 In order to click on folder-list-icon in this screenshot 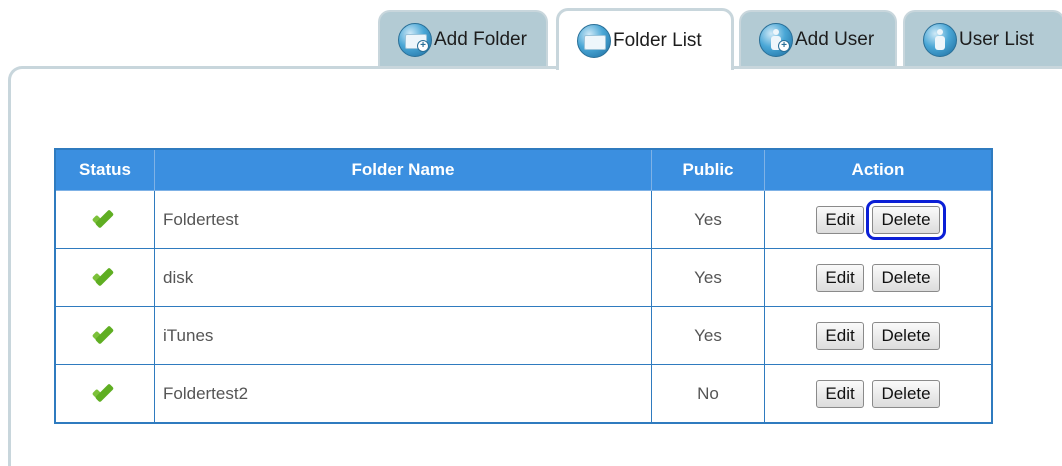, I will do `click(594, 40)`.